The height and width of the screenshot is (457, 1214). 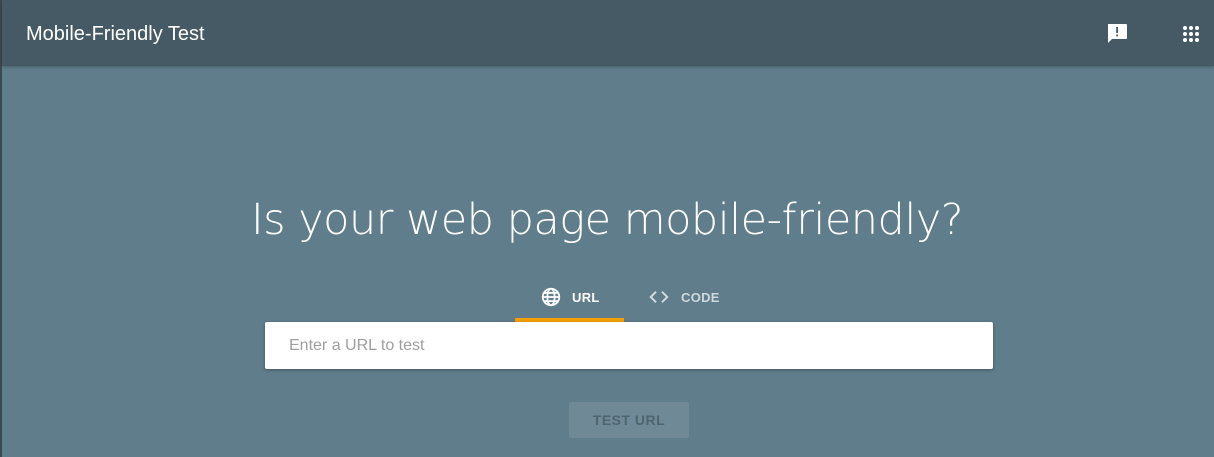 I want to click on apps-button, so click(x=1191, y=34).